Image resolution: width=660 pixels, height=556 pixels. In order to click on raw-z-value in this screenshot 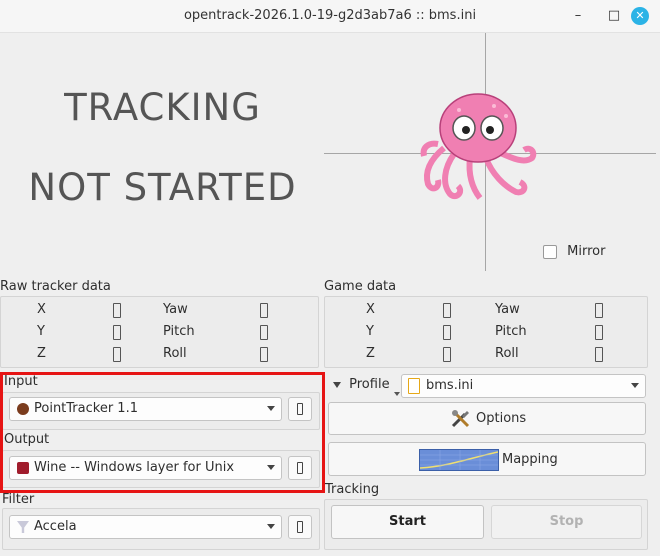, I will do `click(117, 354)`.